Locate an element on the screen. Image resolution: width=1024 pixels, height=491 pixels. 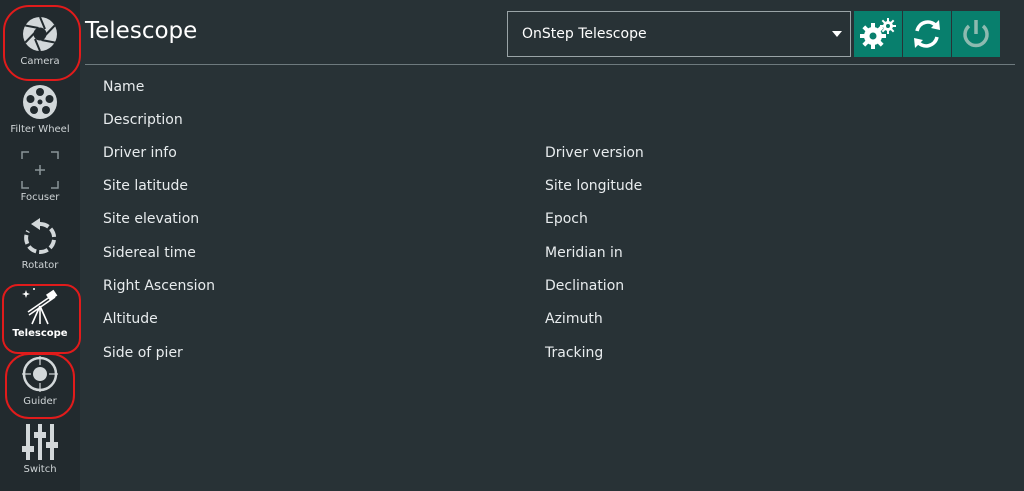
sidebar-item-label: Rotator is located at coordinates (40, 265).